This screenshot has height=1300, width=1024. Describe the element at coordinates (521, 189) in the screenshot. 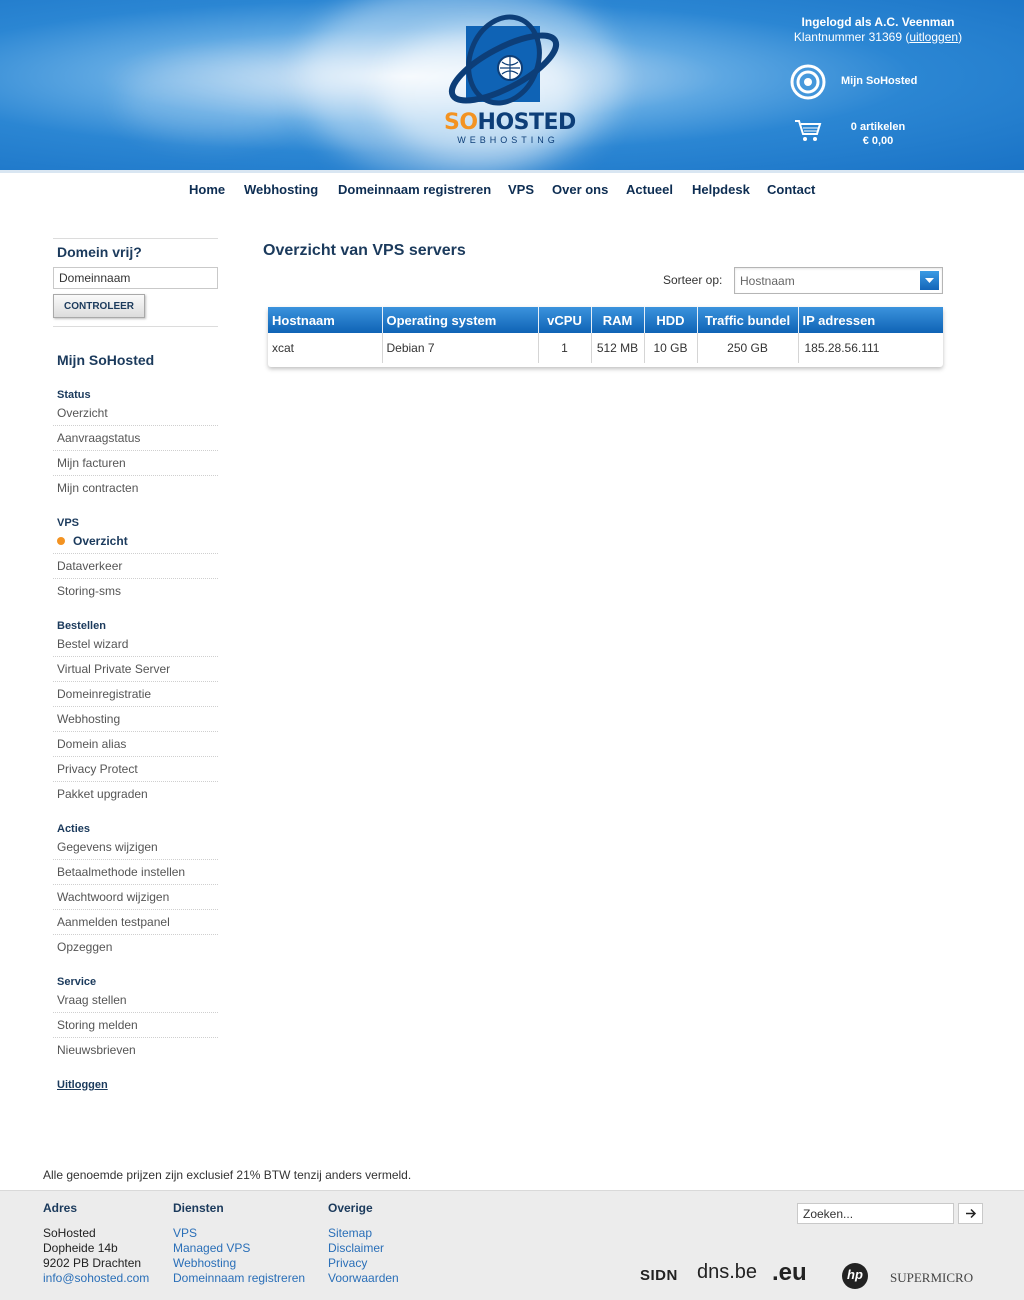

I see `nav-vps: VPS` at that location.